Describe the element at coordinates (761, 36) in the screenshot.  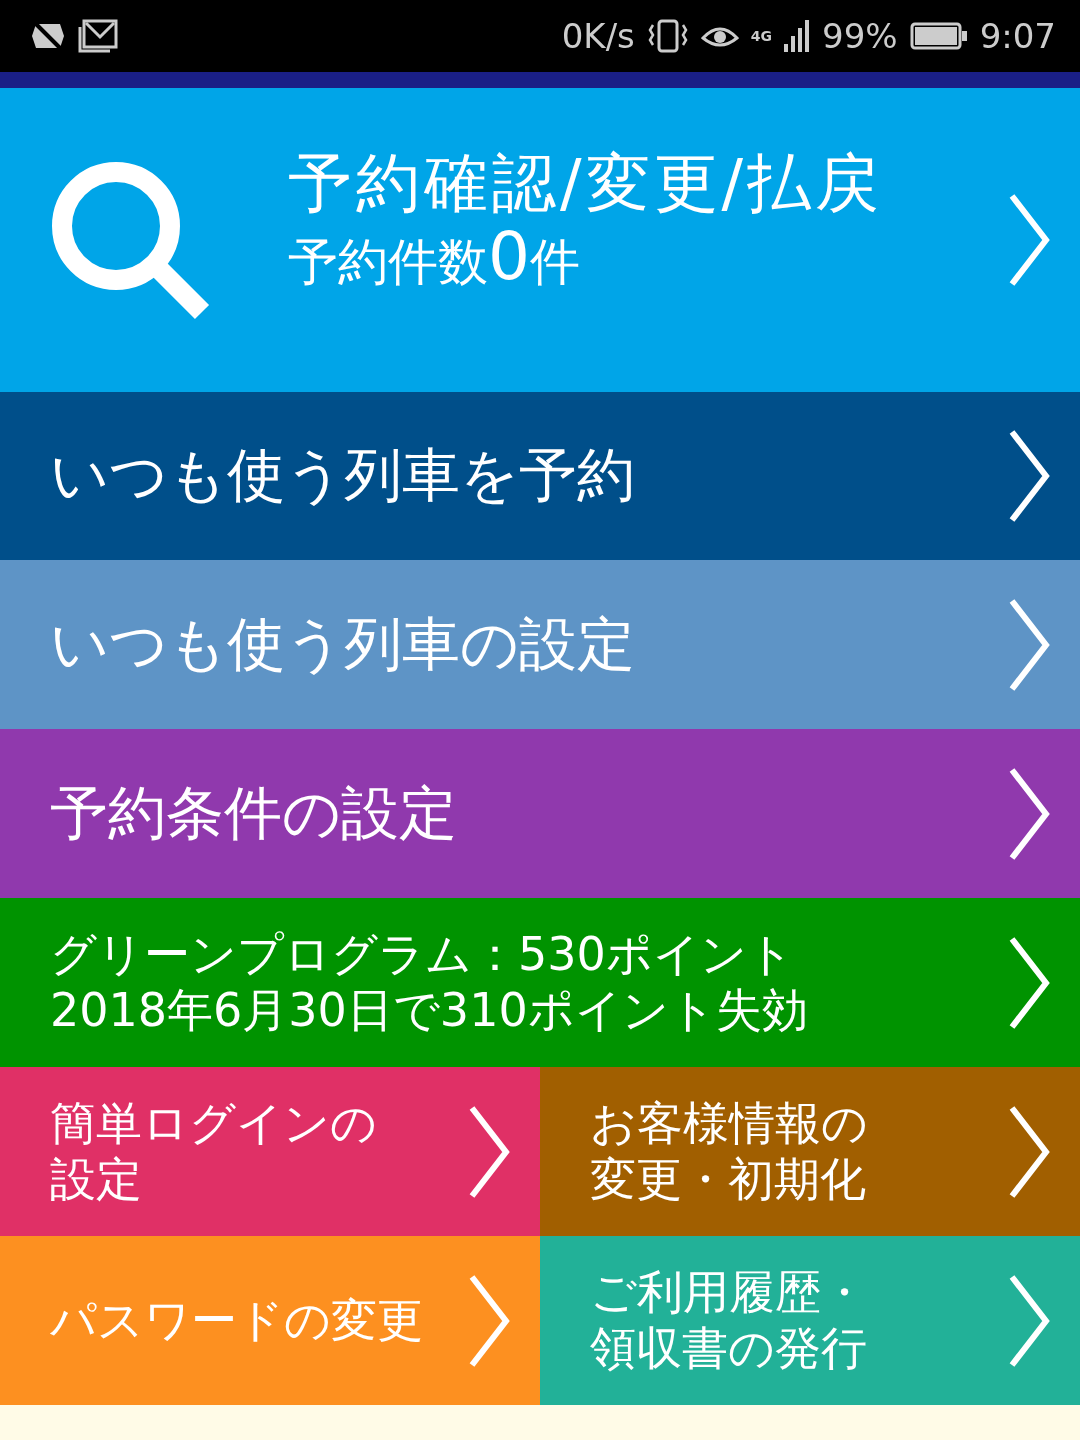
I see `network-type: 4G` at that location.